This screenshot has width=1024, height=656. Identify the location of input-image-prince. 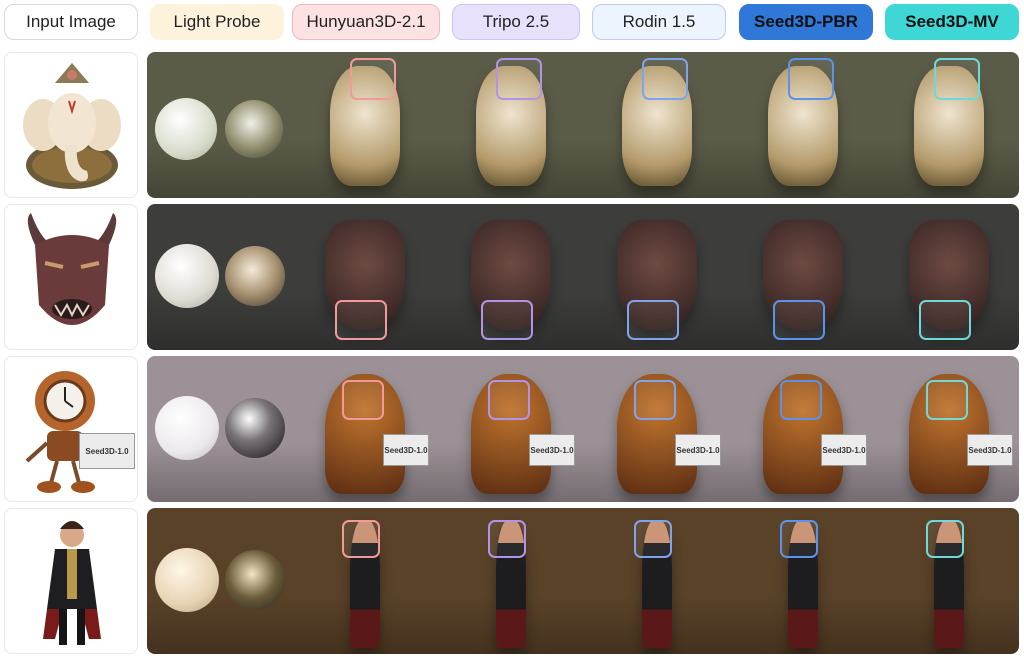
(71, 581).